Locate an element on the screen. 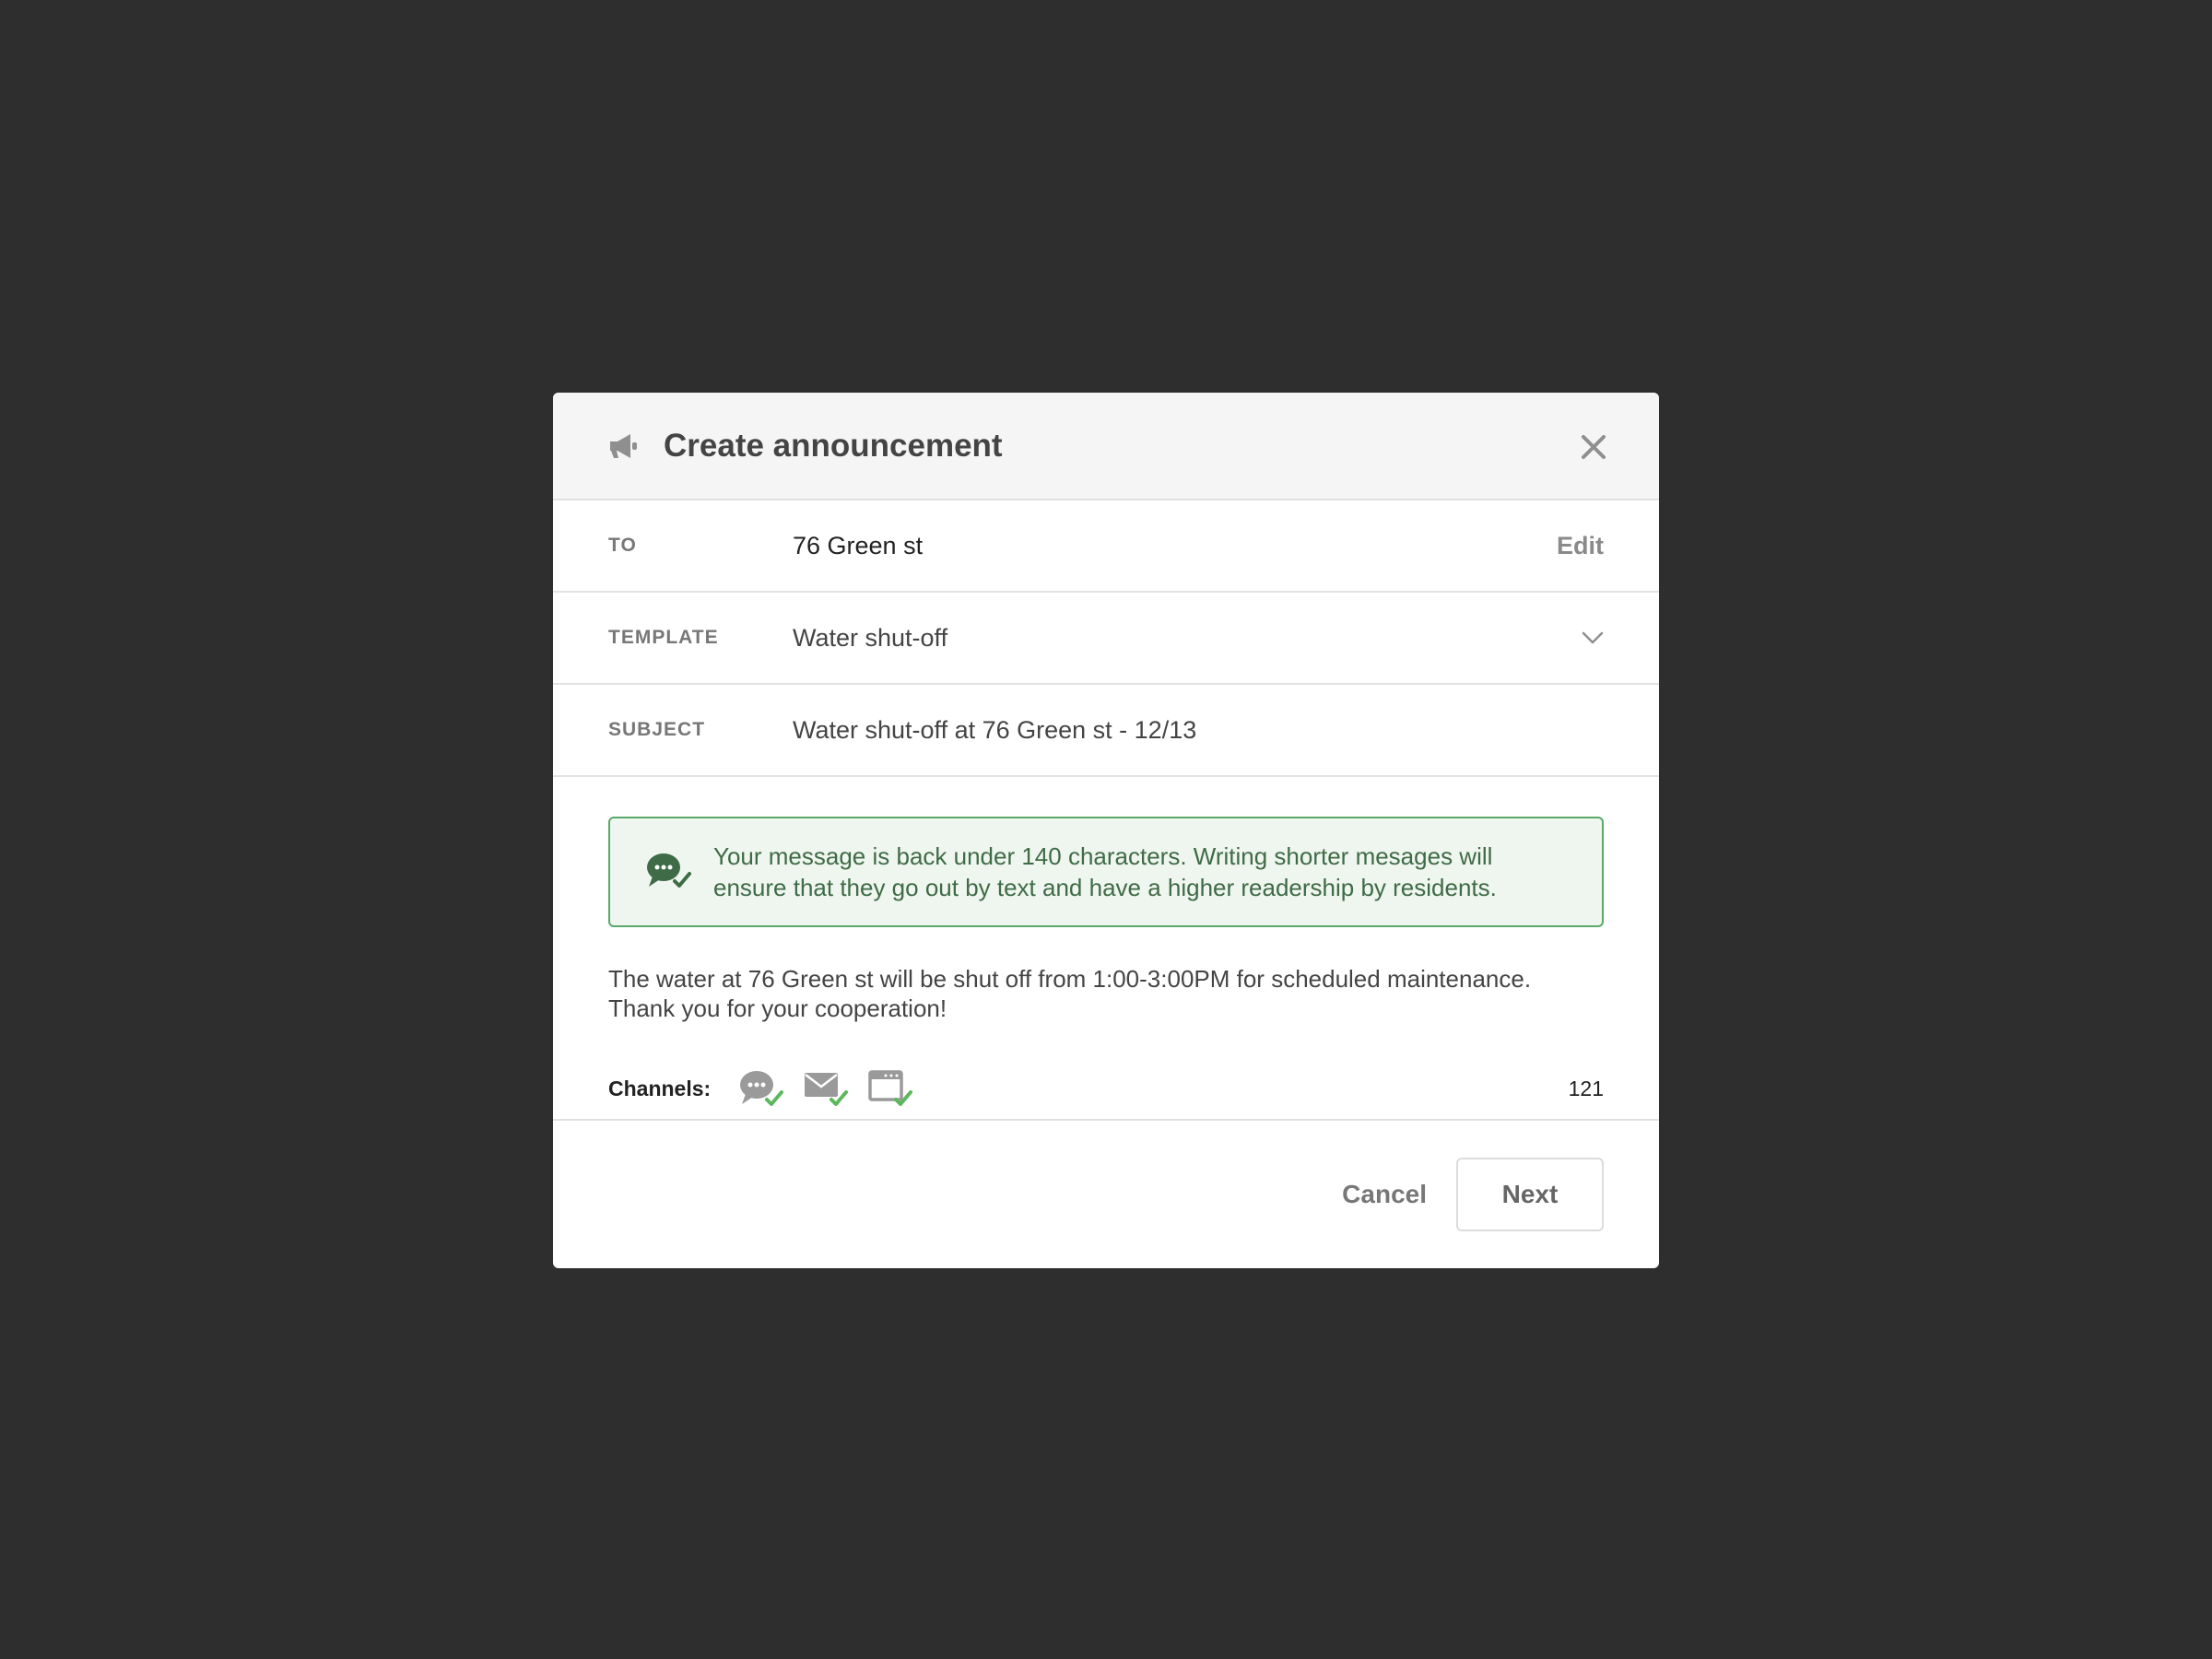 This screenshot has height=1659, width=2212. to-label: TO is located at coordinates (622, 545).